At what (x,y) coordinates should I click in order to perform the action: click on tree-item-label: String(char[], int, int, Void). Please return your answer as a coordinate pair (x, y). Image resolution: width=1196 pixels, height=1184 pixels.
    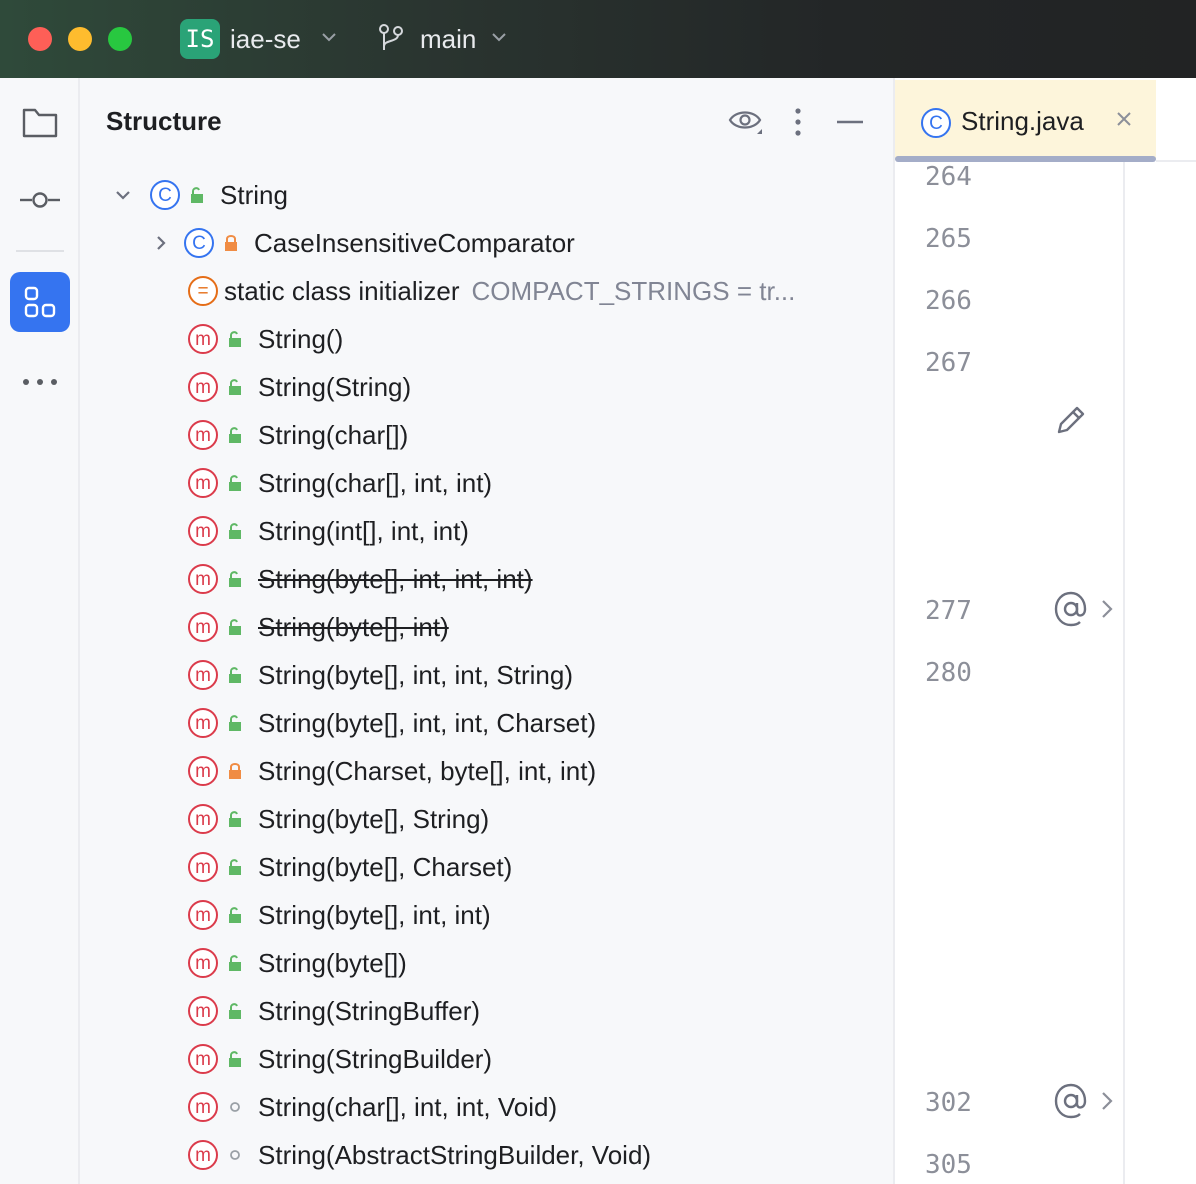
    Looking at the image, I should click on (408, 1107).